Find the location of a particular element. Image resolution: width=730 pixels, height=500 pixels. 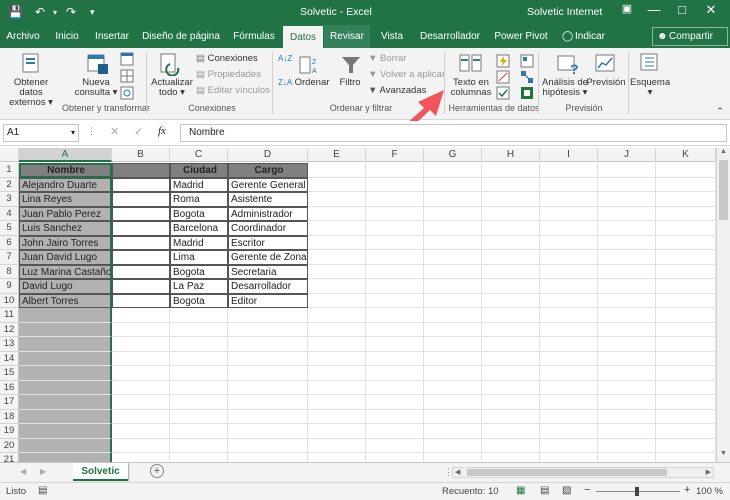

cell-e1 is located at coordinates (337, 170).